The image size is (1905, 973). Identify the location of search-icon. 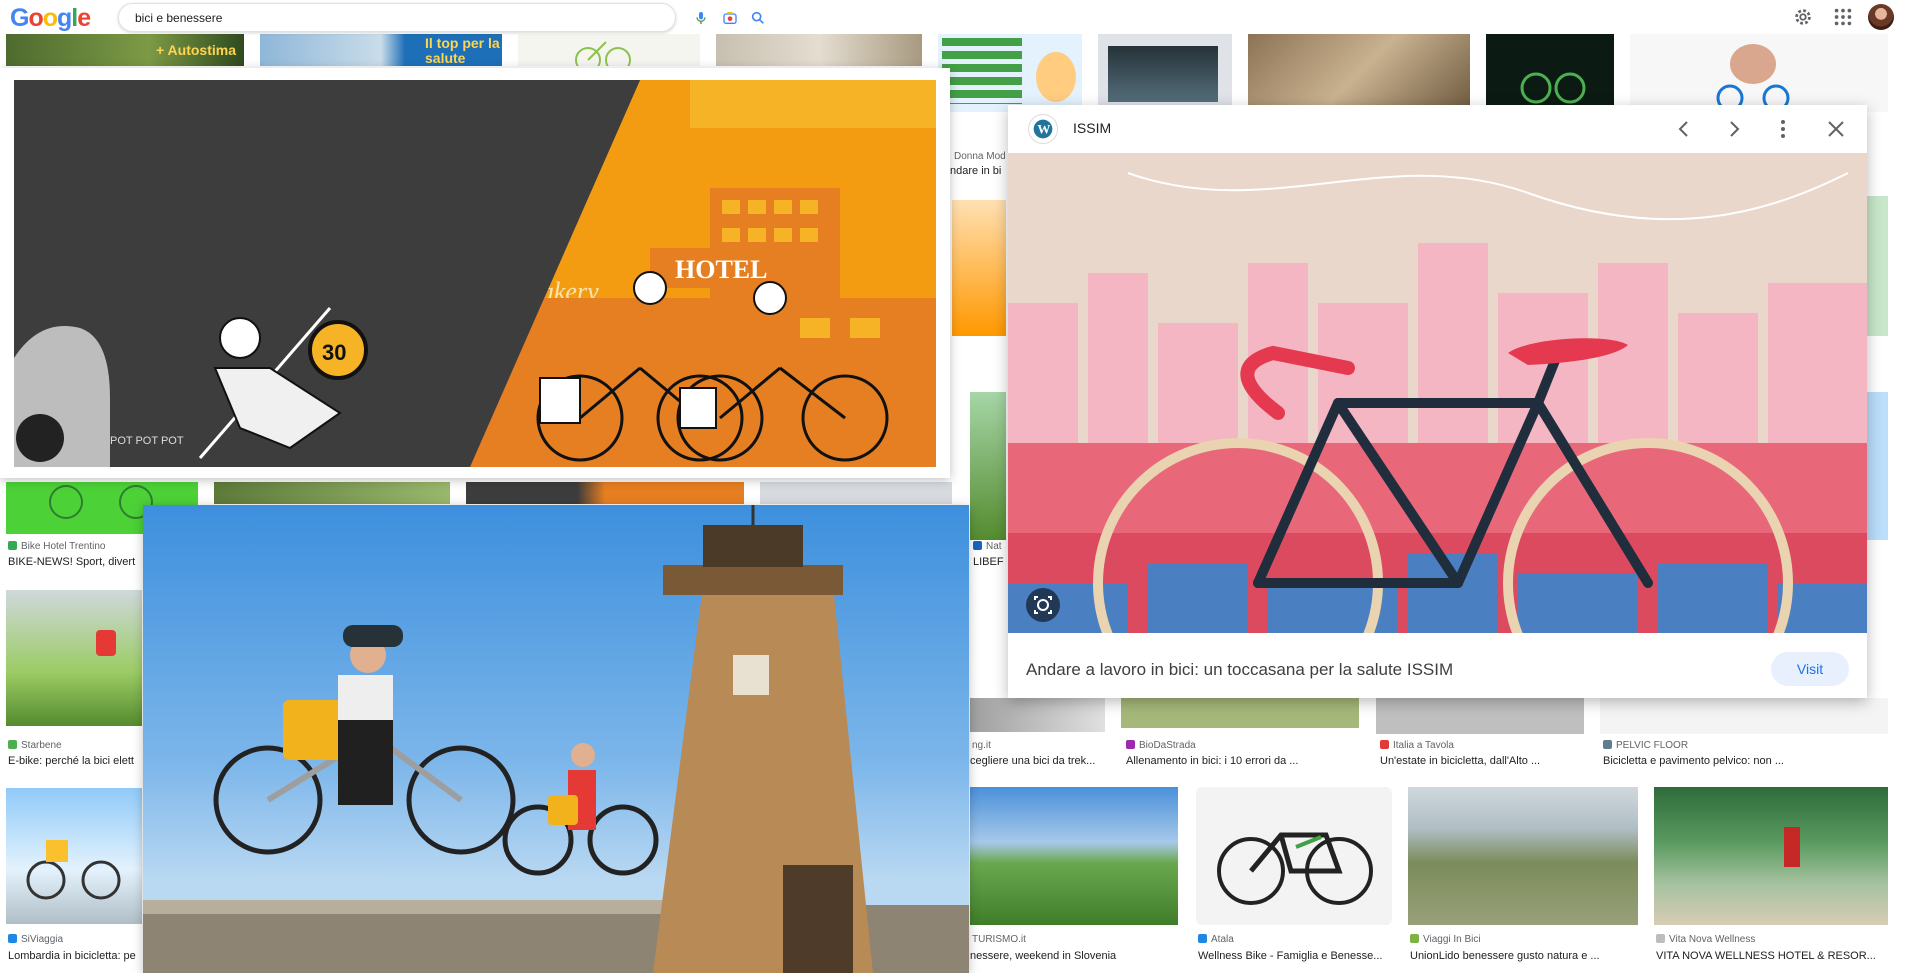
(758, 18).